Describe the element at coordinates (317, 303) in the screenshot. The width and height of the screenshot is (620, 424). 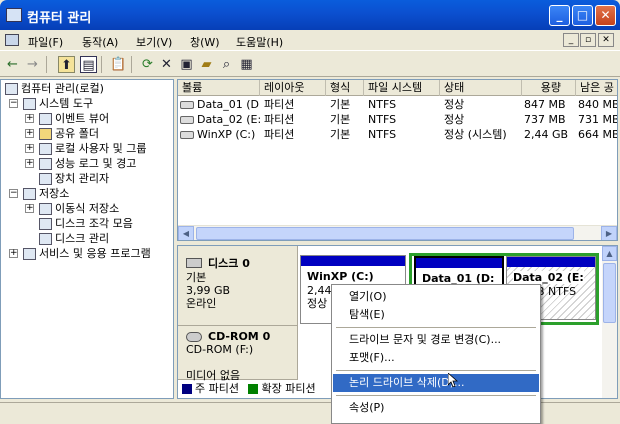
I see `partition-status: 정상` at that location.